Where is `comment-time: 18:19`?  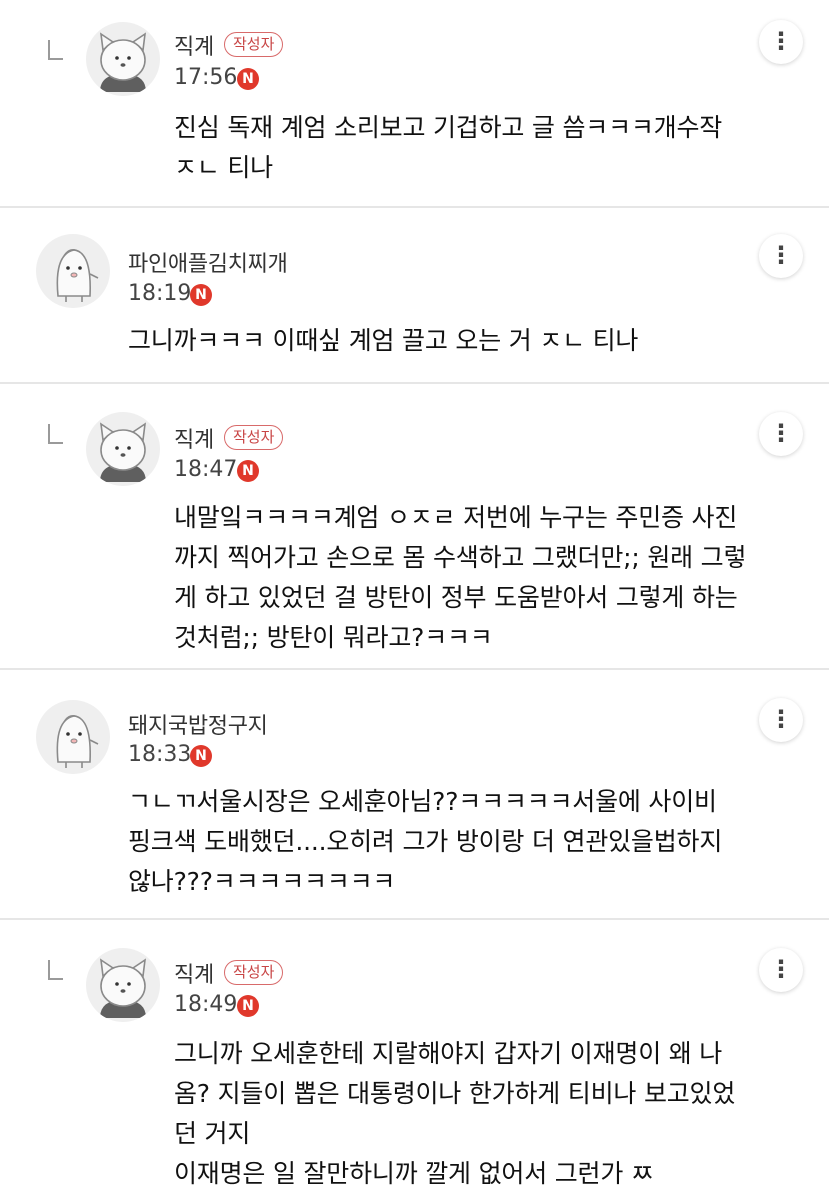
comment-time: 18:19 is located at coordinates (160, 293).